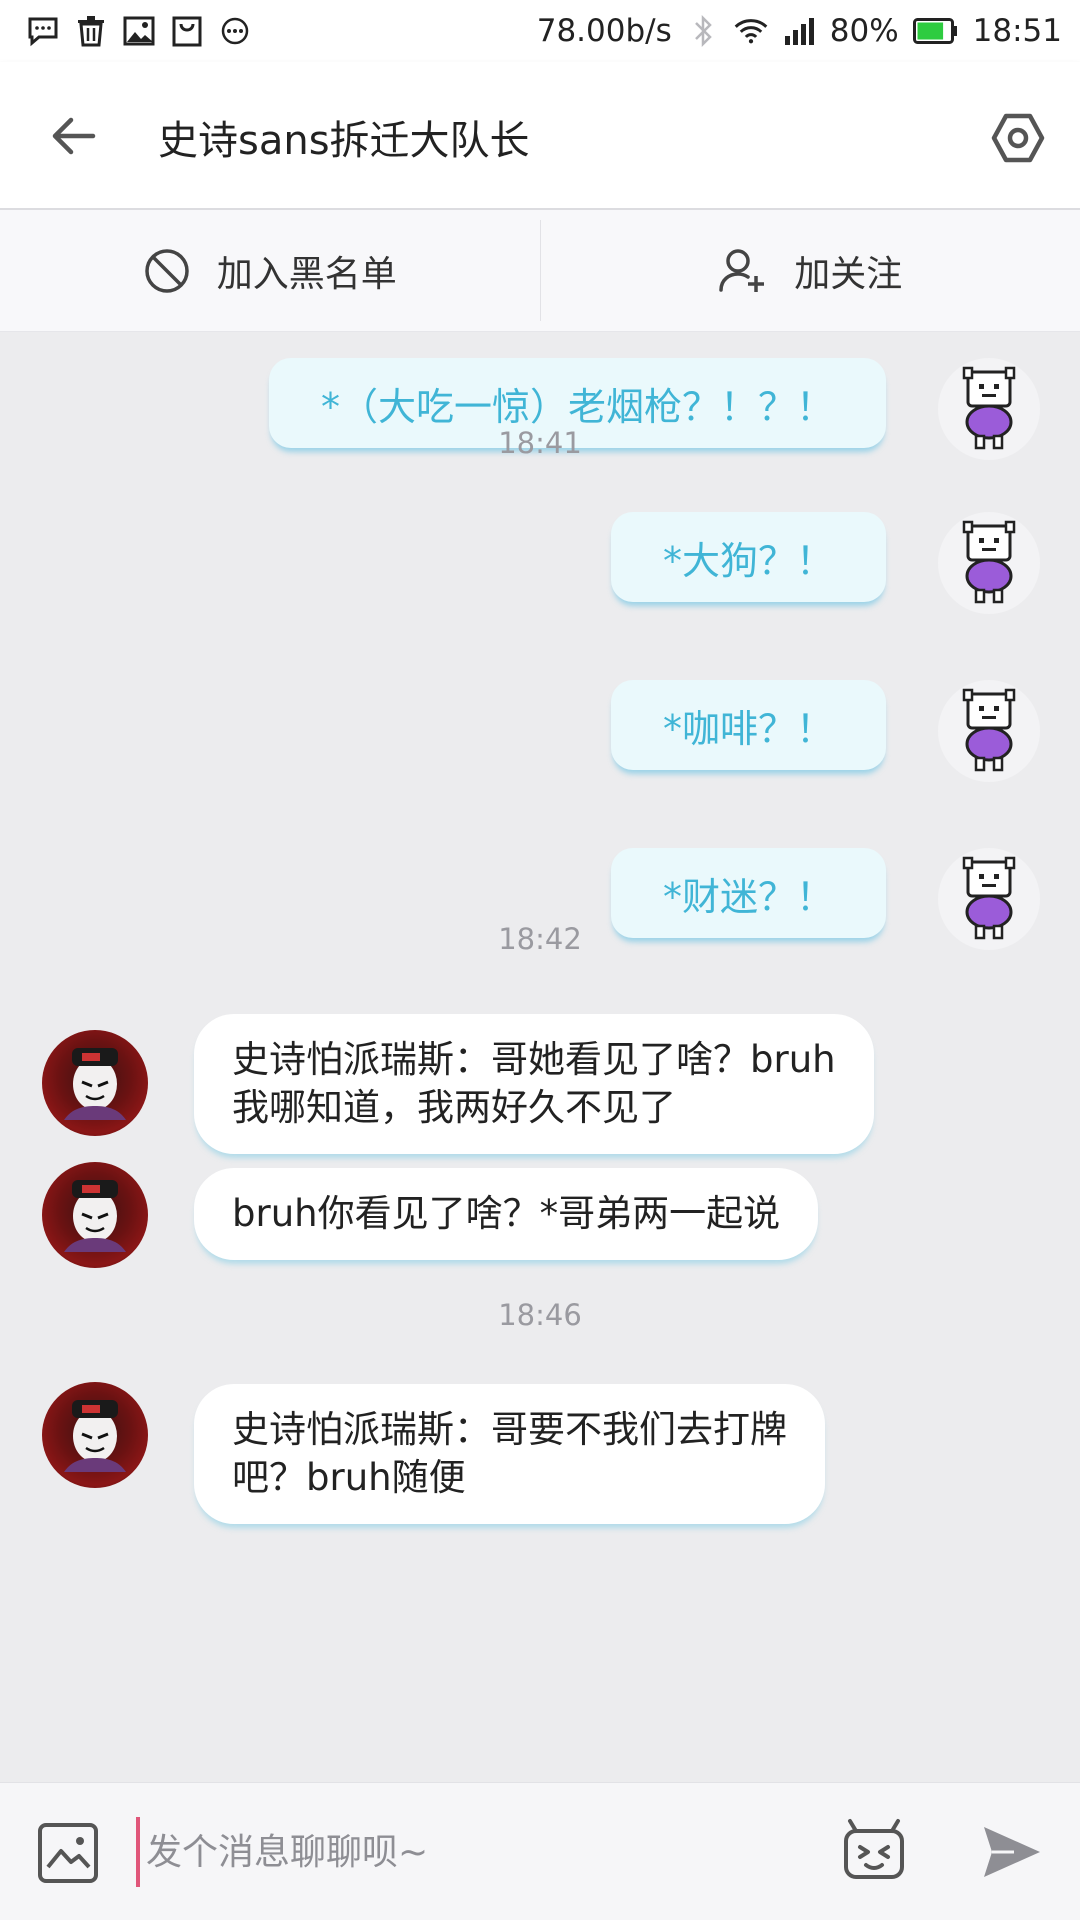 The width and height of the screenshot is (1080, 1920). I want to click on trash-icon, so click(91, 31).